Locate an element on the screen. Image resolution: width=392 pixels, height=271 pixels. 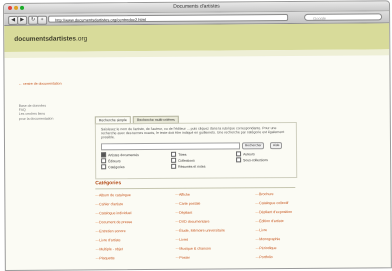
category-link: Livret is located at coordinates (182, 240).